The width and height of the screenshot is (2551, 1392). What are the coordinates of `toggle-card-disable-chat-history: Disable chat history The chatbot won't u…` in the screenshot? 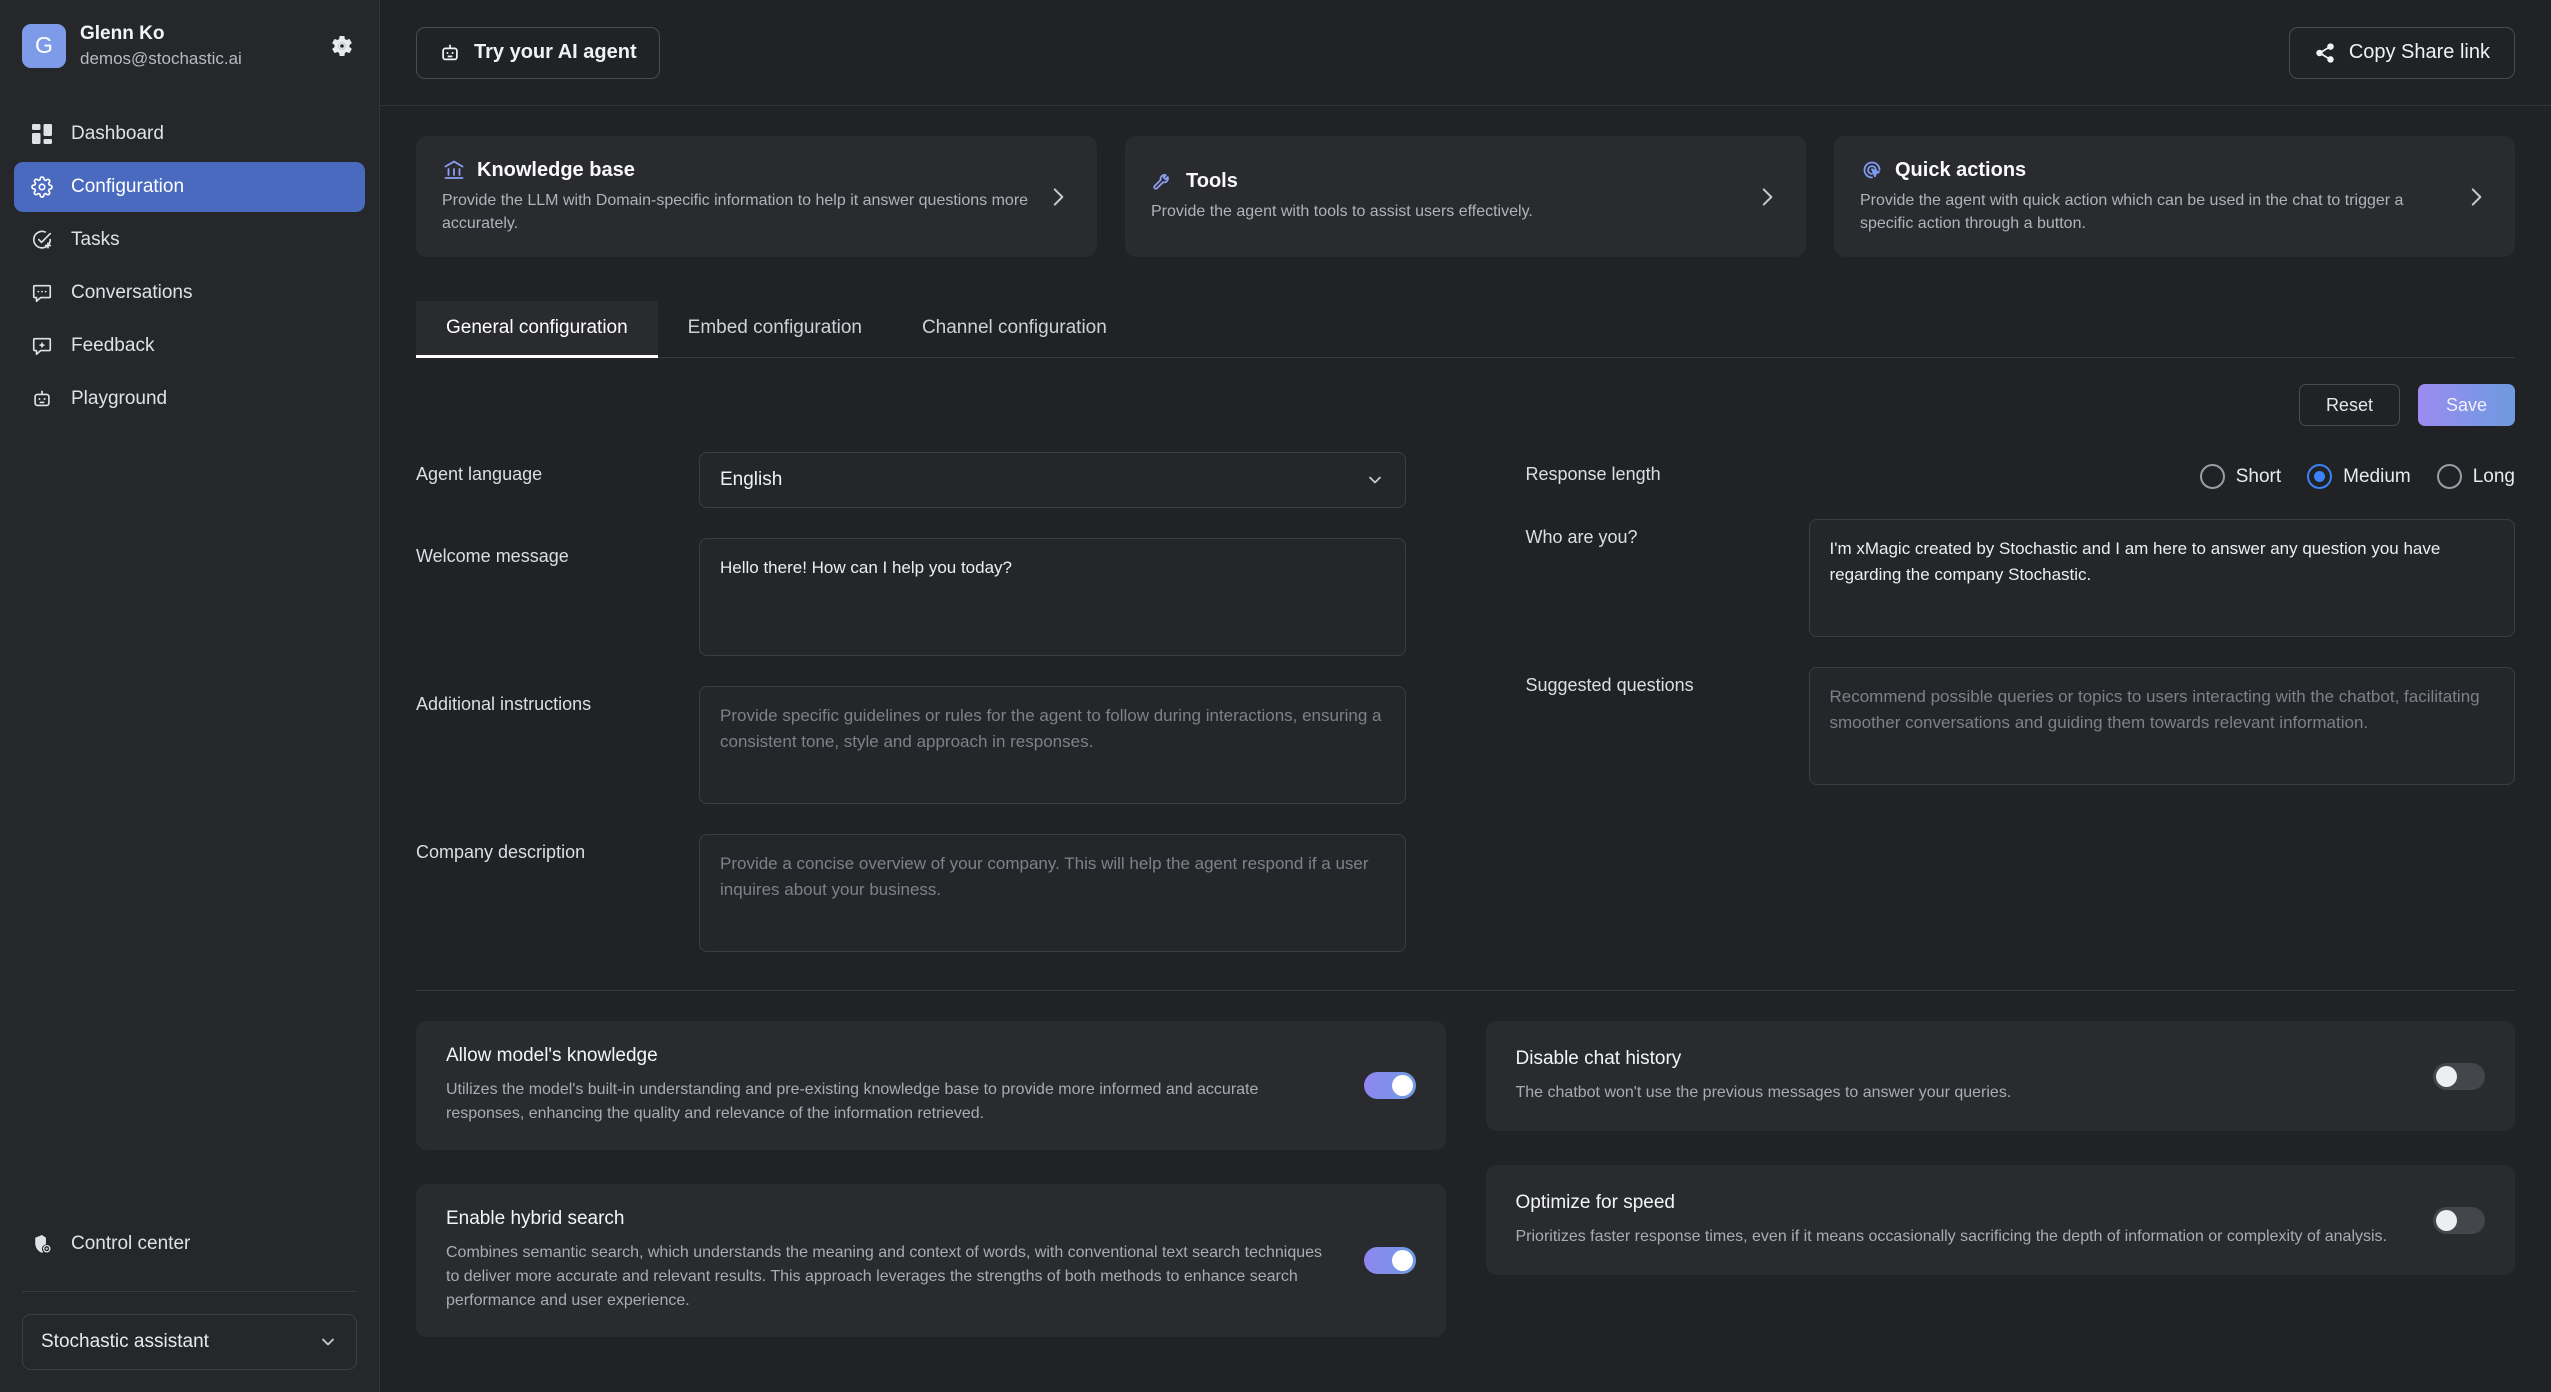 It's located at (2000, 1076).